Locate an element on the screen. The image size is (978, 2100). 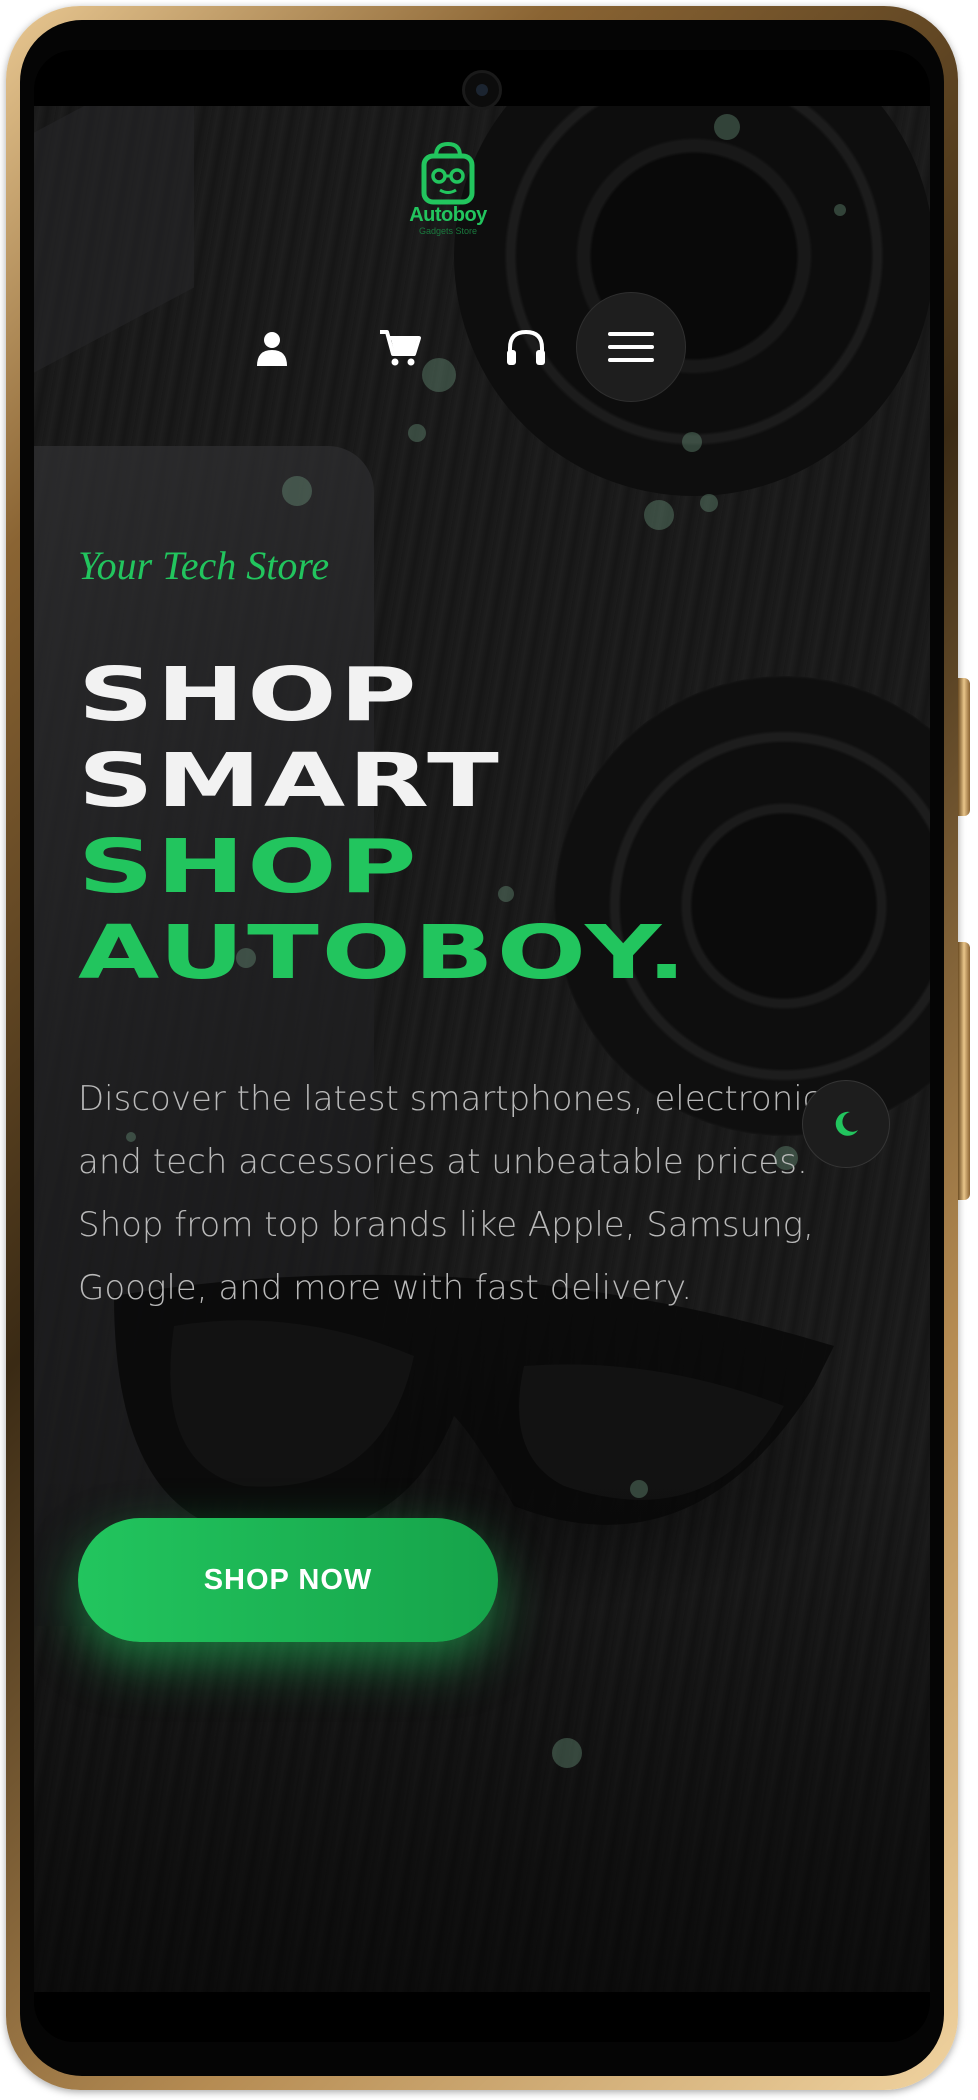
headset-icon is located at coordinates (526, 347).